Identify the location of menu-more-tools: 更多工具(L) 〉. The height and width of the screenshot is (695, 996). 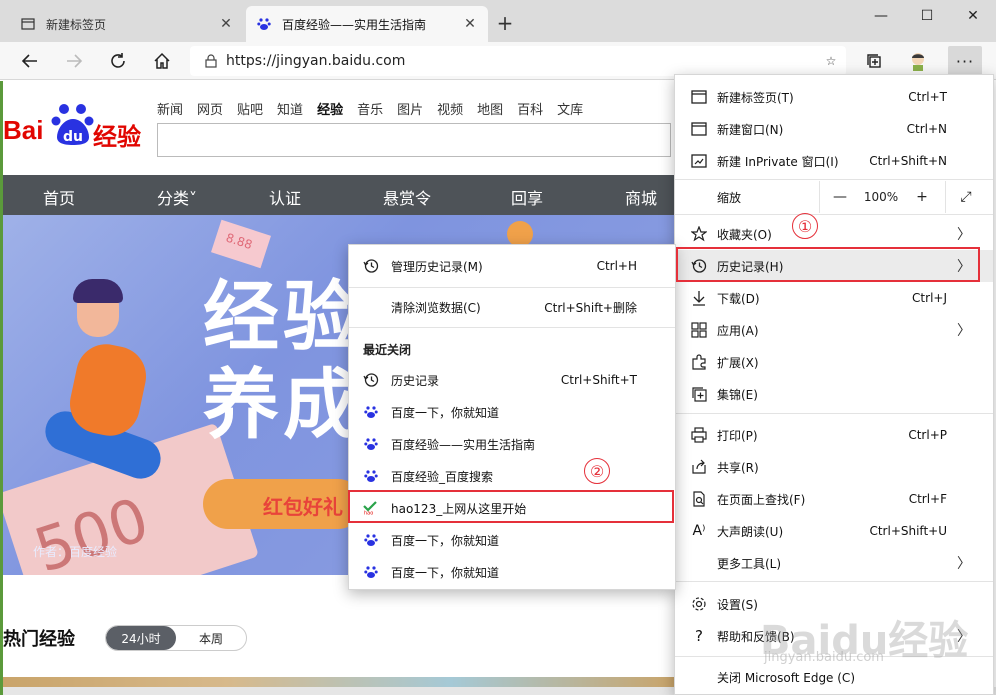
(834, 563).